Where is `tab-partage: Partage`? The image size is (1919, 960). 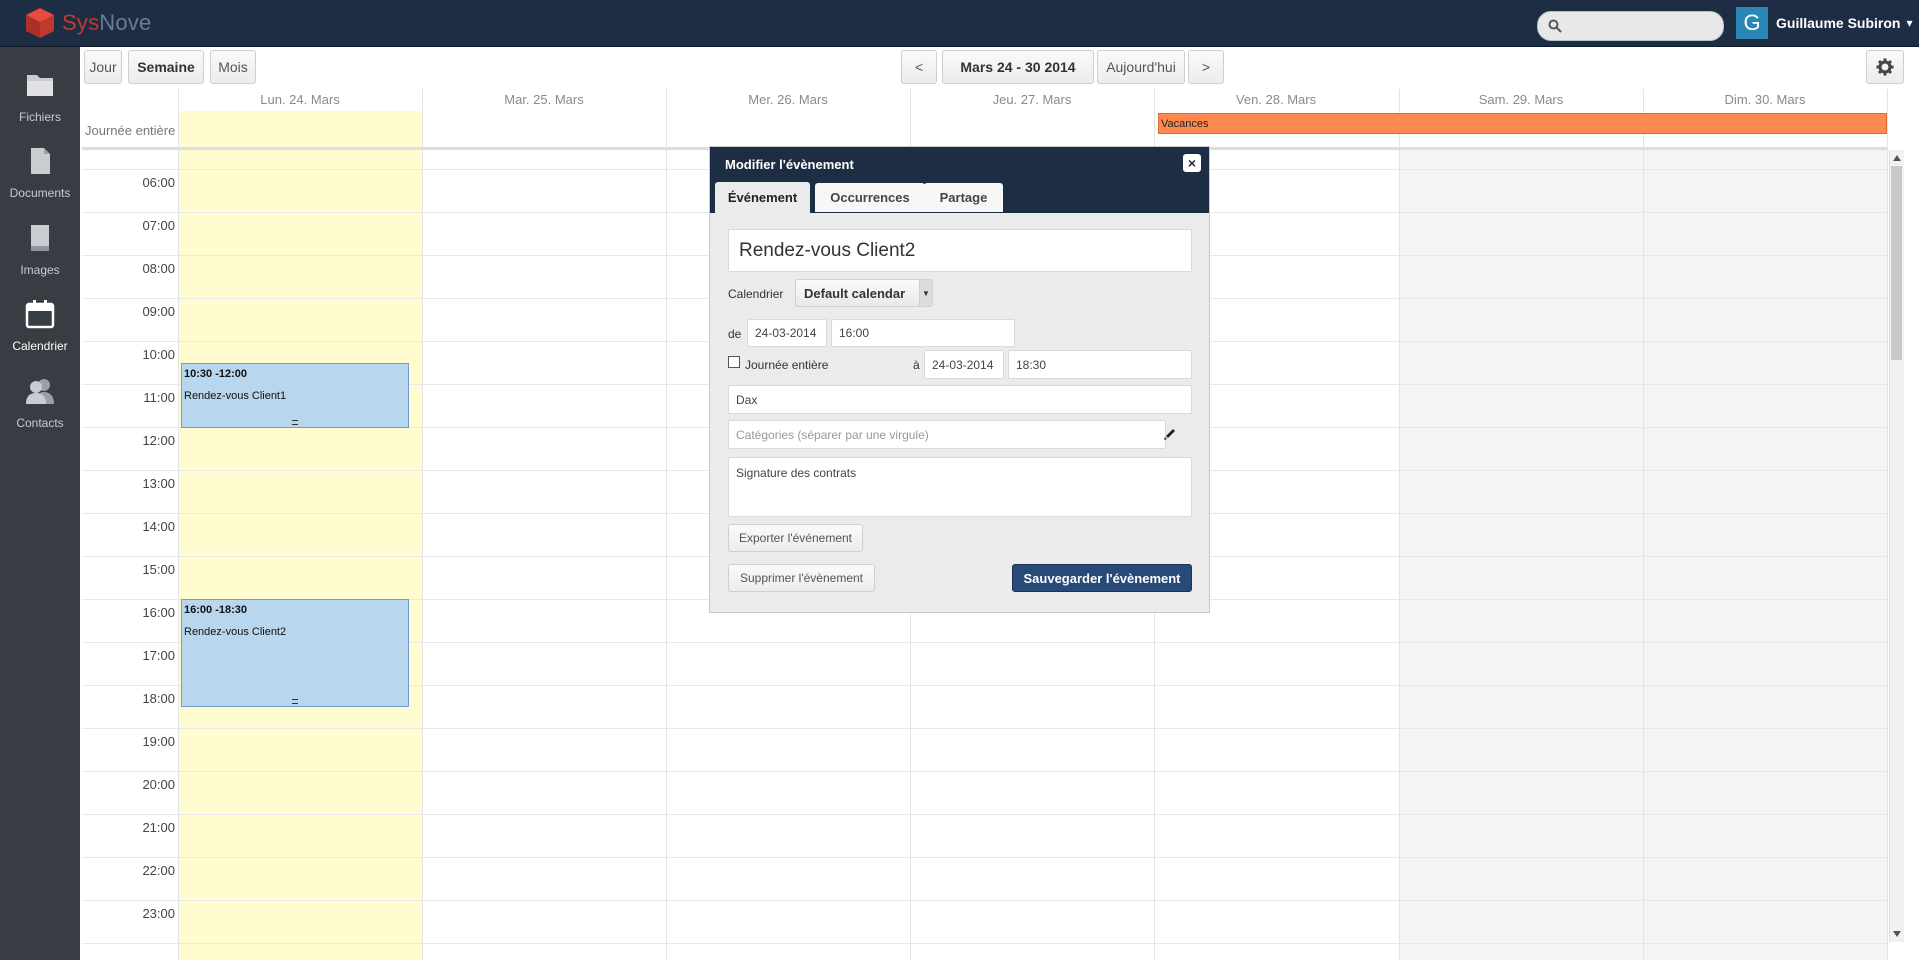
tab-partage: Partage is located at coordinates (963, 197).